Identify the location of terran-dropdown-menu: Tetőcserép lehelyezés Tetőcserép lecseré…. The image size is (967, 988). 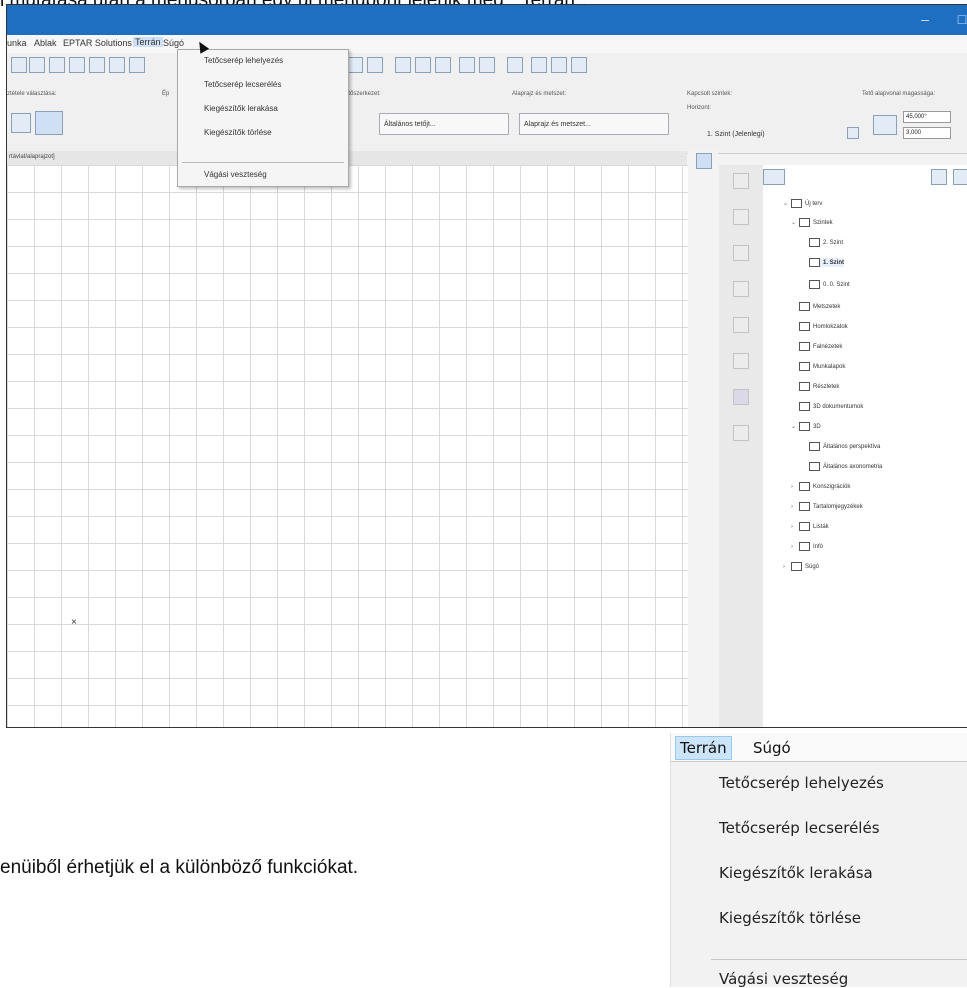
(263, 118).